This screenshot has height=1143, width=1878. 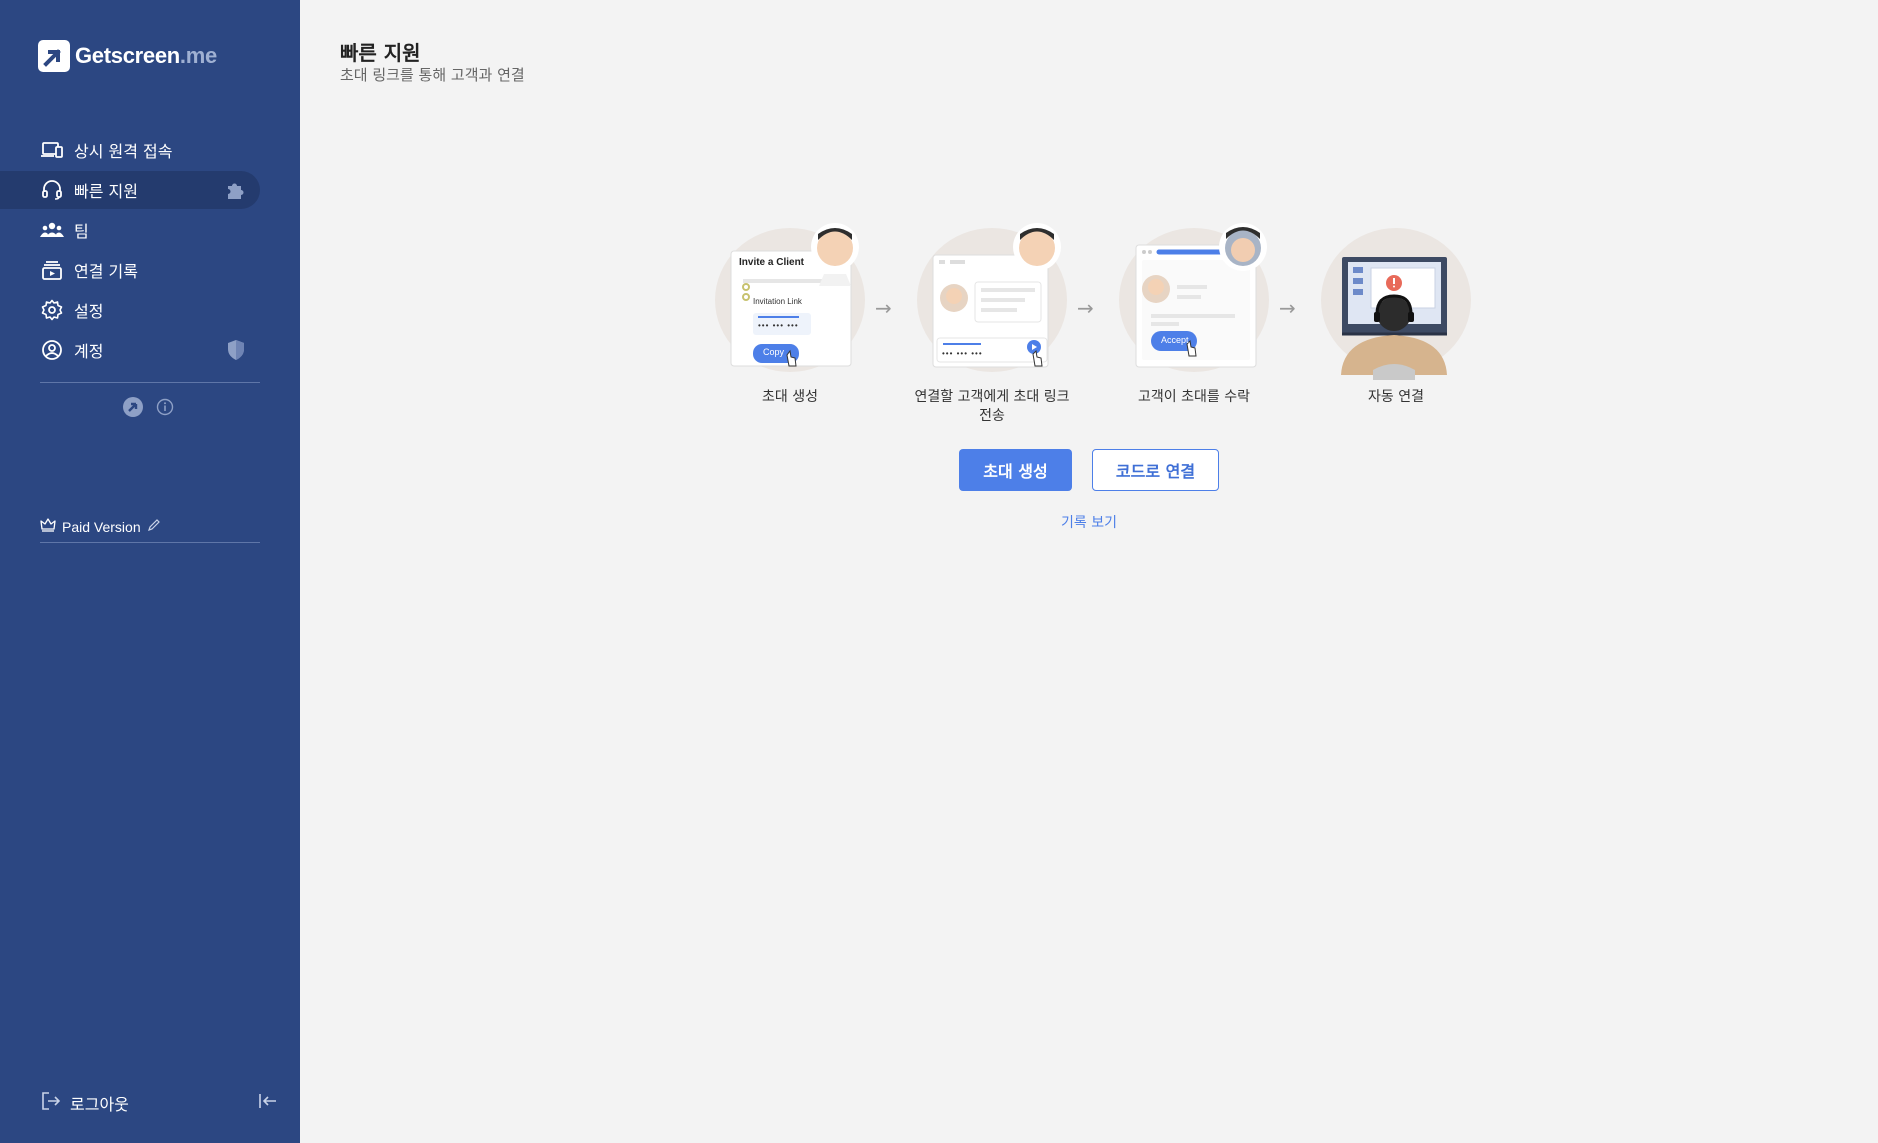 I want to click on sidebar-divider, so click(x=150, y=382).